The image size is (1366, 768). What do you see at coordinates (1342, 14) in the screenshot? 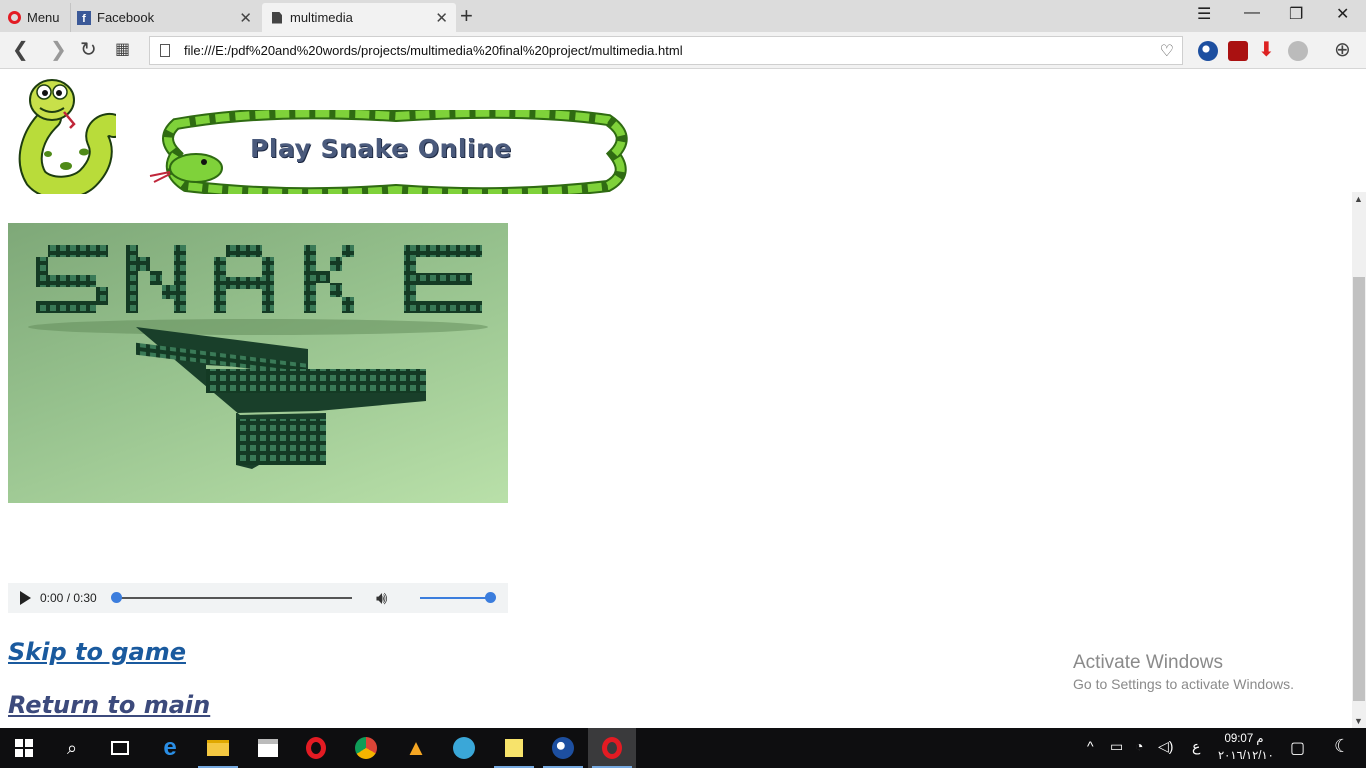
I see `close-window-button: ✕` at bounding box center [1342, 14].